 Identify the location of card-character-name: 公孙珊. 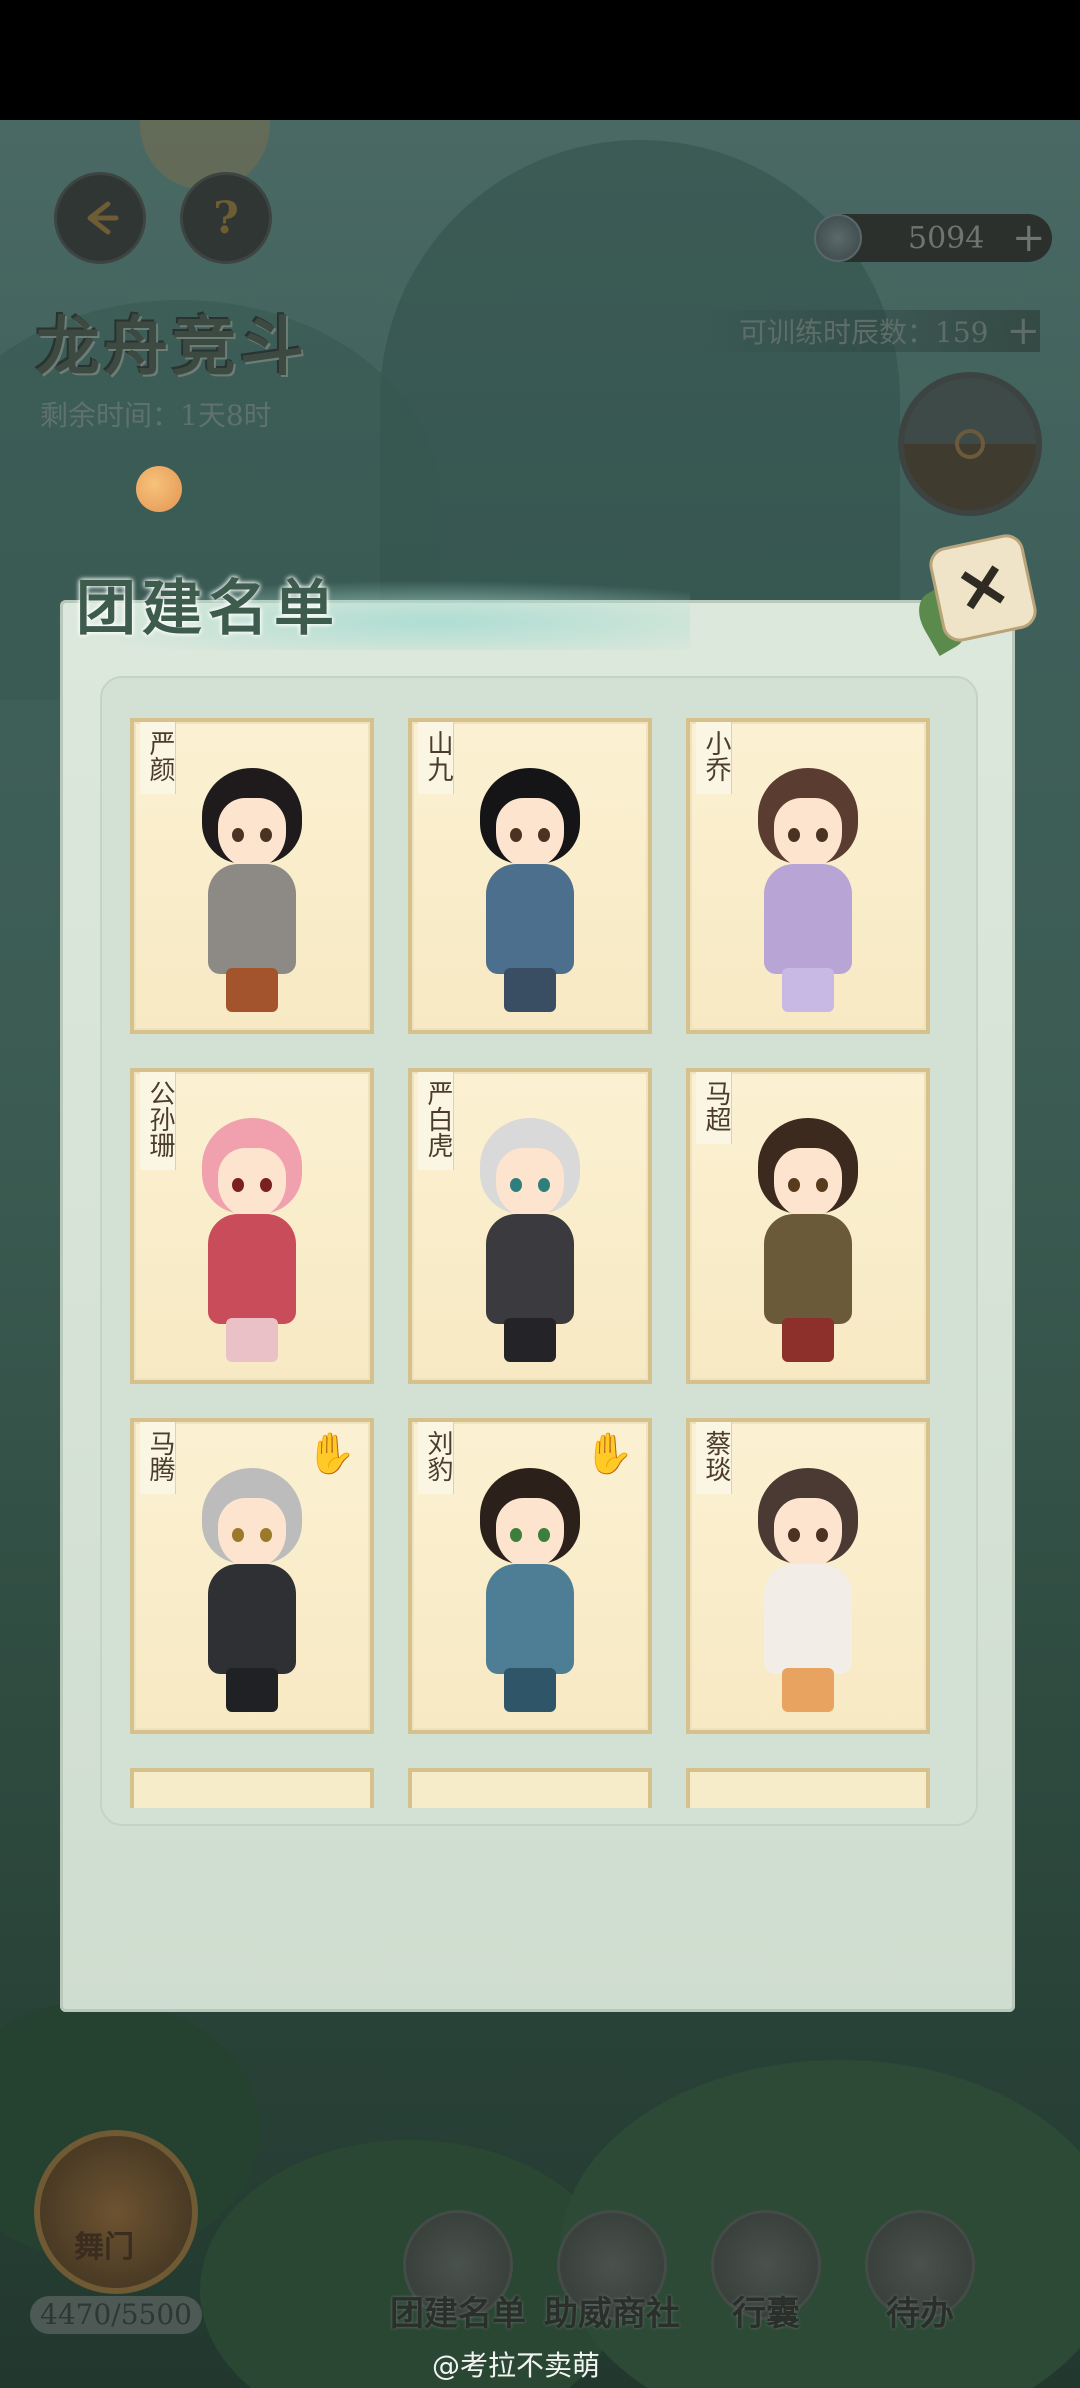
(158, 1121).